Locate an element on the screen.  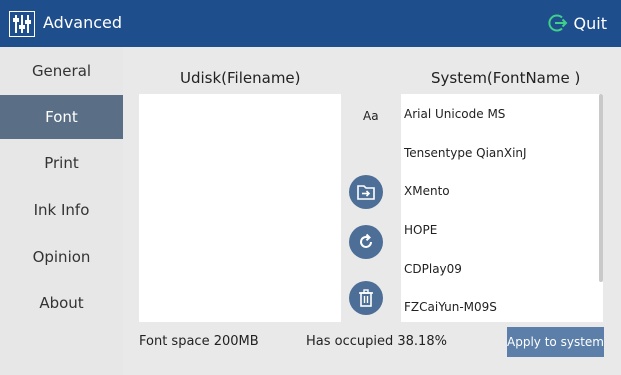
sliders-icon is located at coordinates (22, 24).